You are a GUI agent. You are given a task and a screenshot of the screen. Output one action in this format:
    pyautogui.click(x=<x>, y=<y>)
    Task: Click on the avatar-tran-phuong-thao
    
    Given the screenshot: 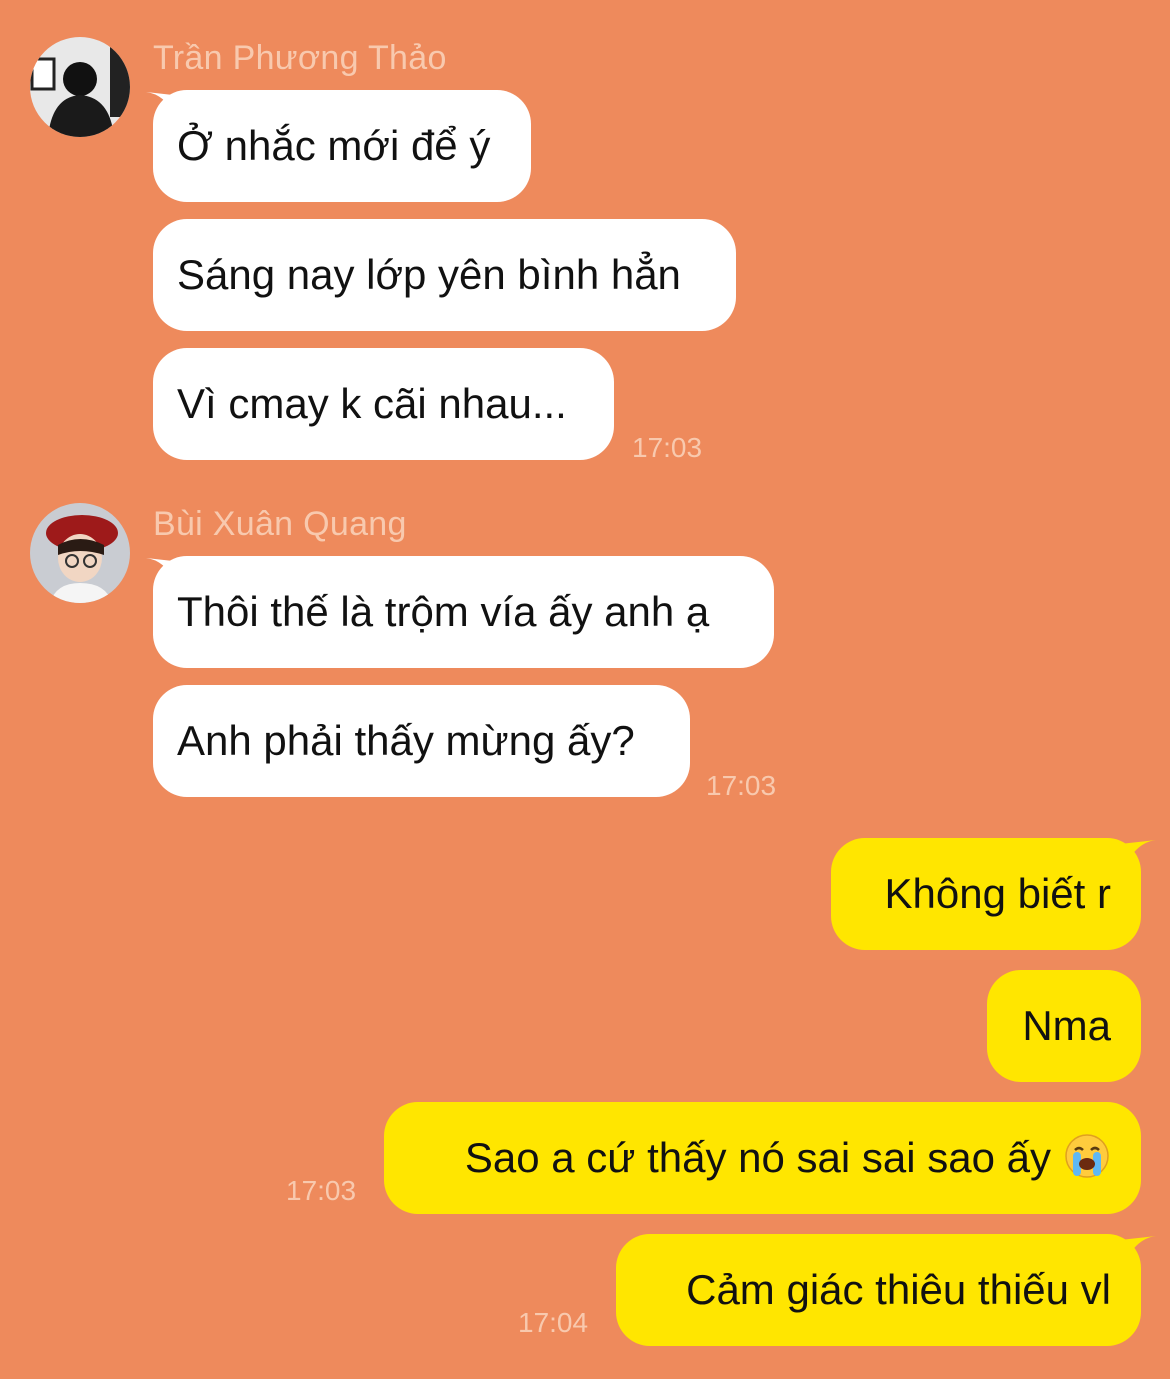 What is the action you would take?
    pyautogui.click(x=80, y=87)
    